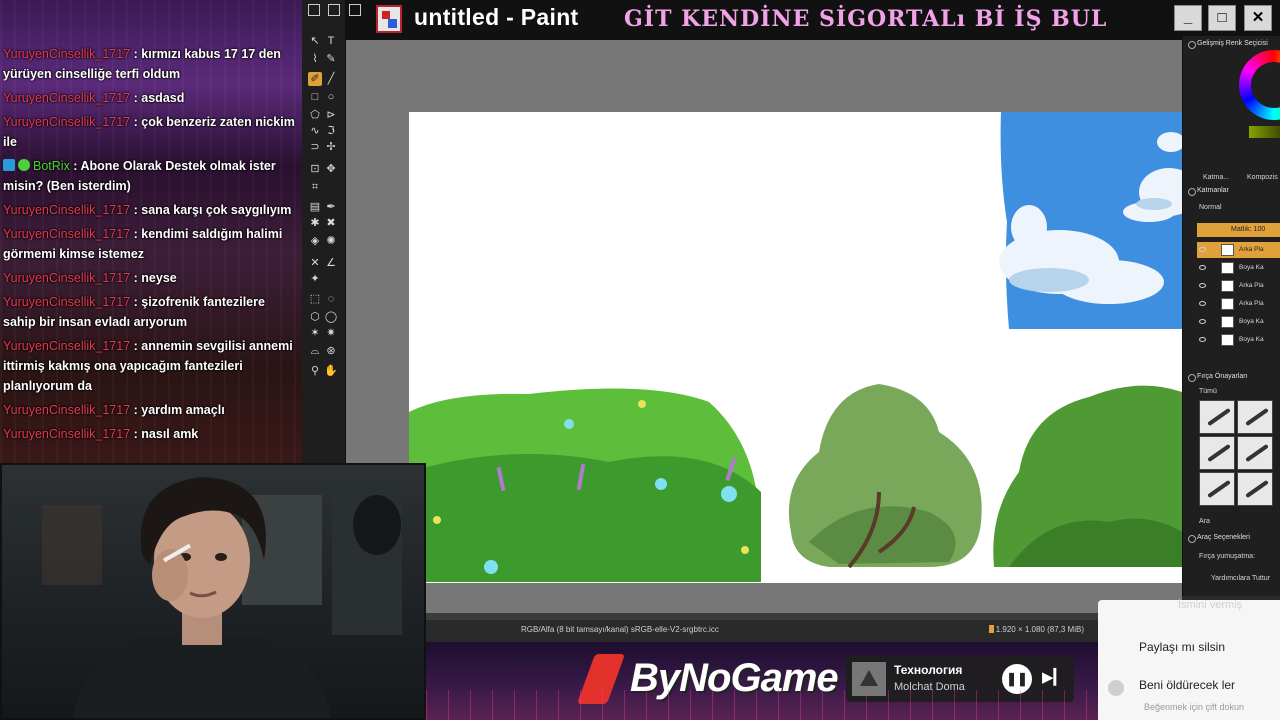 This screenshot has height=720, width=1280. What do you see at coordinates (1238, 230) in the screenshot?
I see `opacity-slider: Matlık: 100` at bounding box center [1238, 230].